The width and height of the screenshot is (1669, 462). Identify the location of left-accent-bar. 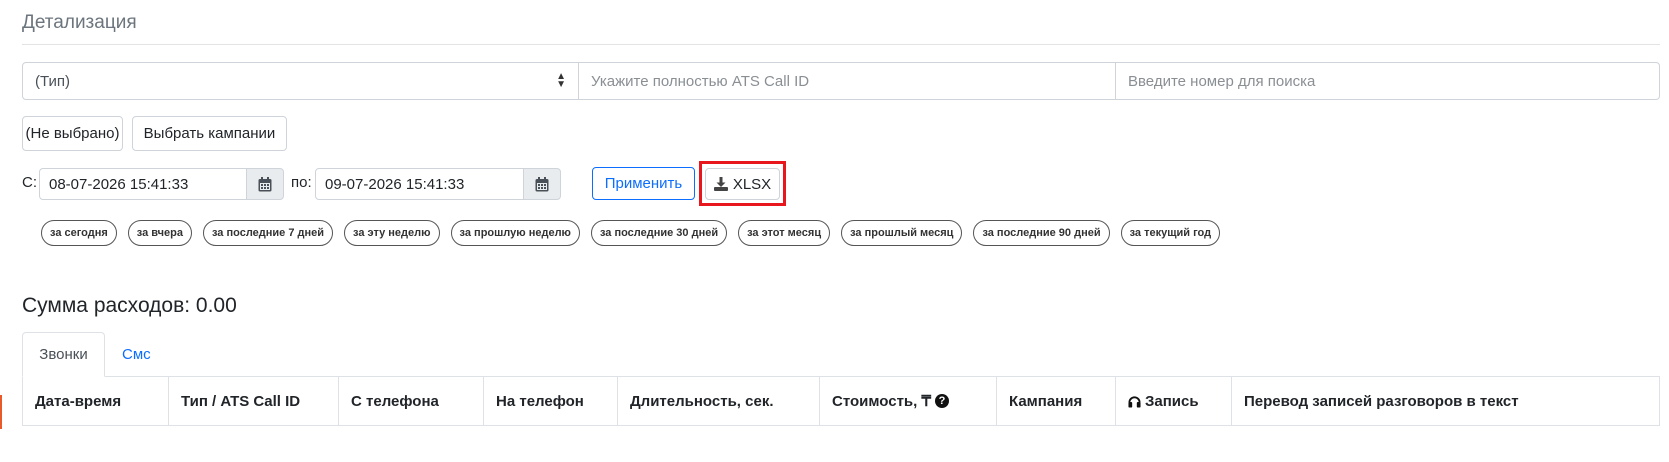
(1, 412).